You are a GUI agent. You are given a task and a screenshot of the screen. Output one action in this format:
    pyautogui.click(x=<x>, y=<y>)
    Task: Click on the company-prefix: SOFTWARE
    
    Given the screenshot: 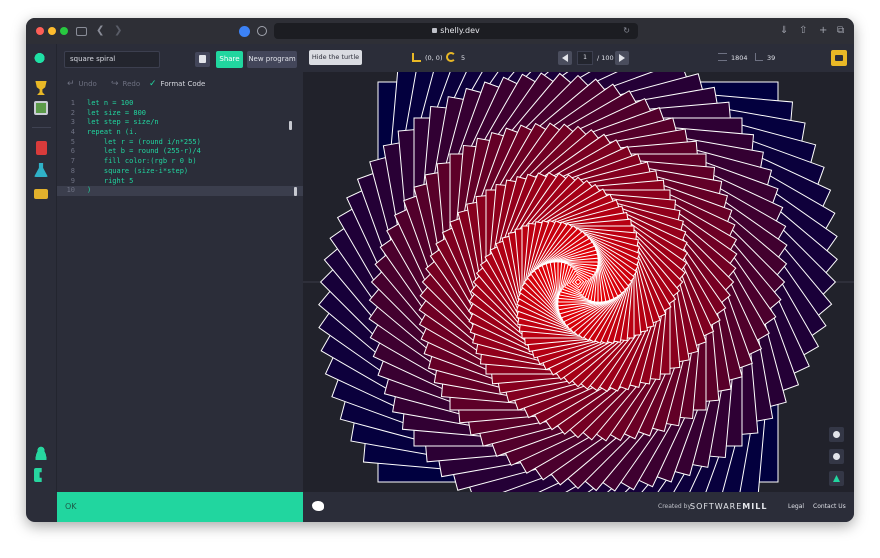 What is the action you would take?
    pyautogui.click(x=716, y=506)
    